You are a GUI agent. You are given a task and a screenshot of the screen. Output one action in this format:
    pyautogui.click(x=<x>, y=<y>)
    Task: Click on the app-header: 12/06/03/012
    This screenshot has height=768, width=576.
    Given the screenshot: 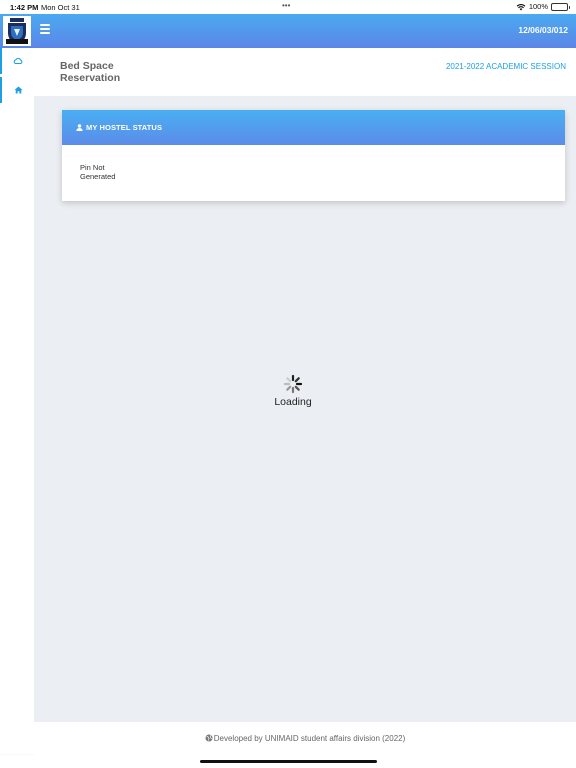 What is the action you would take?
    pyautogui.click(x=288, y=31)
    